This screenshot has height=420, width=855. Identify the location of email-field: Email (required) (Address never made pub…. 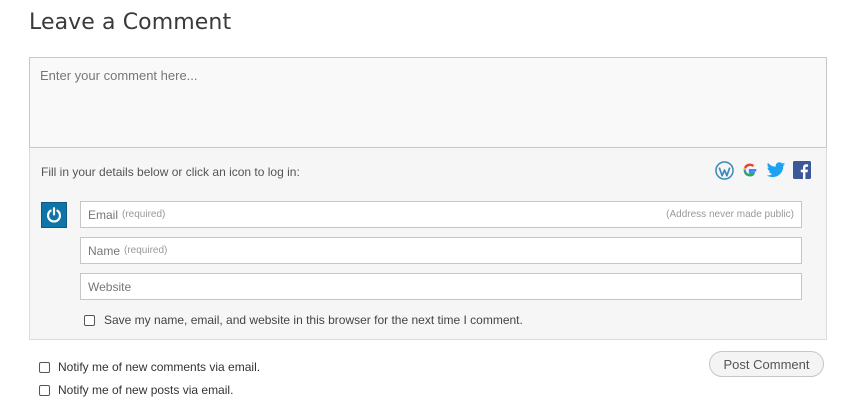
(441, 214).